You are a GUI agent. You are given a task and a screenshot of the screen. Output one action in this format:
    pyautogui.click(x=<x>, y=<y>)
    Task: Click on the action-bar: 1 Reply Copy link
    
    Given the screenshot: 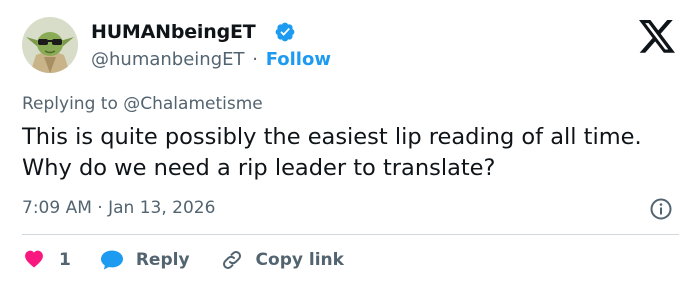 What is the action you would take?
    pyautogui.click(x=183, y=260)
    